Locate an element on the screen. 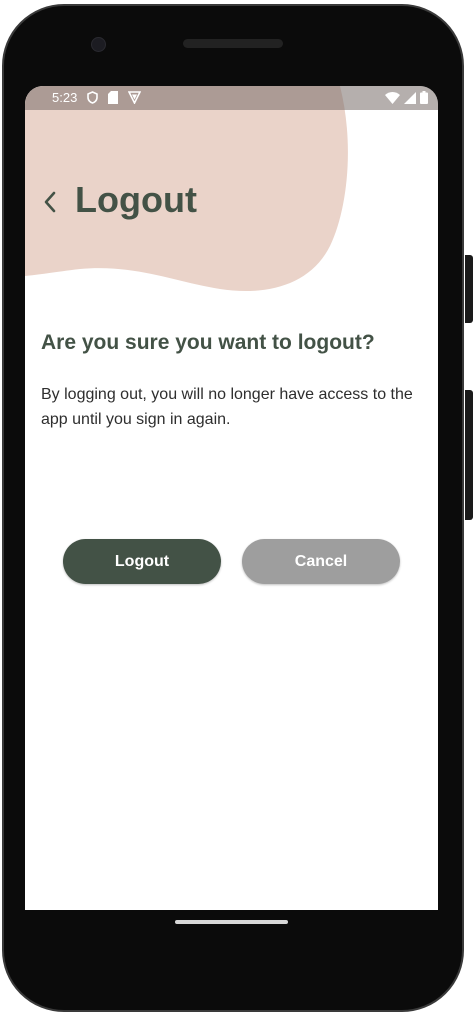 The width and height of the screenshot is (475, 1018). sim-card-icon is located at coordinates (113, 97).